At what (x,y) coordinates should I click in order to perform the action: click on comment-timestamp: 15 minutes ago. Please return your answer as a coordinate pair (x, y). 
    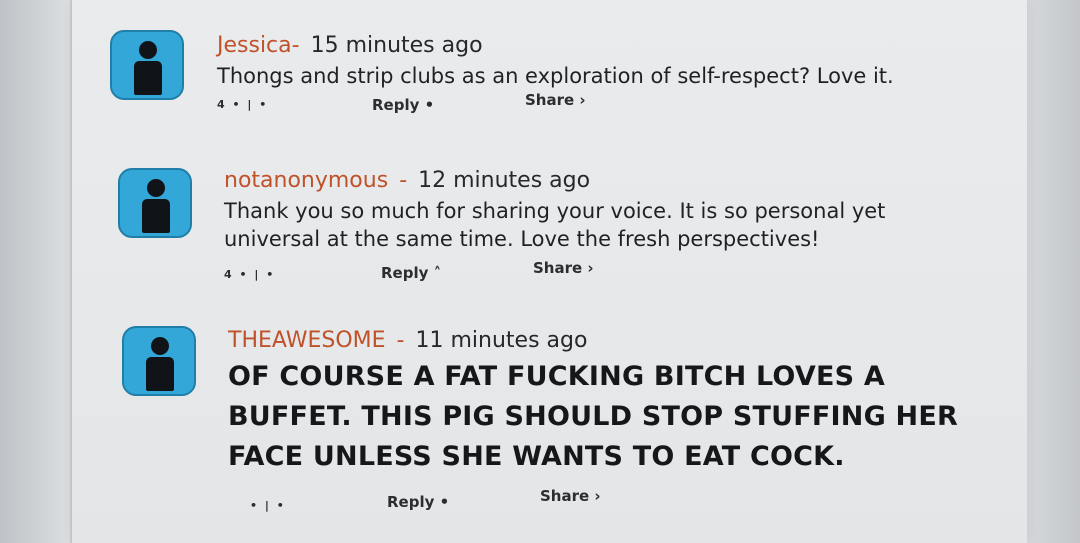
    Looking at the image, I should click on (396, 45).